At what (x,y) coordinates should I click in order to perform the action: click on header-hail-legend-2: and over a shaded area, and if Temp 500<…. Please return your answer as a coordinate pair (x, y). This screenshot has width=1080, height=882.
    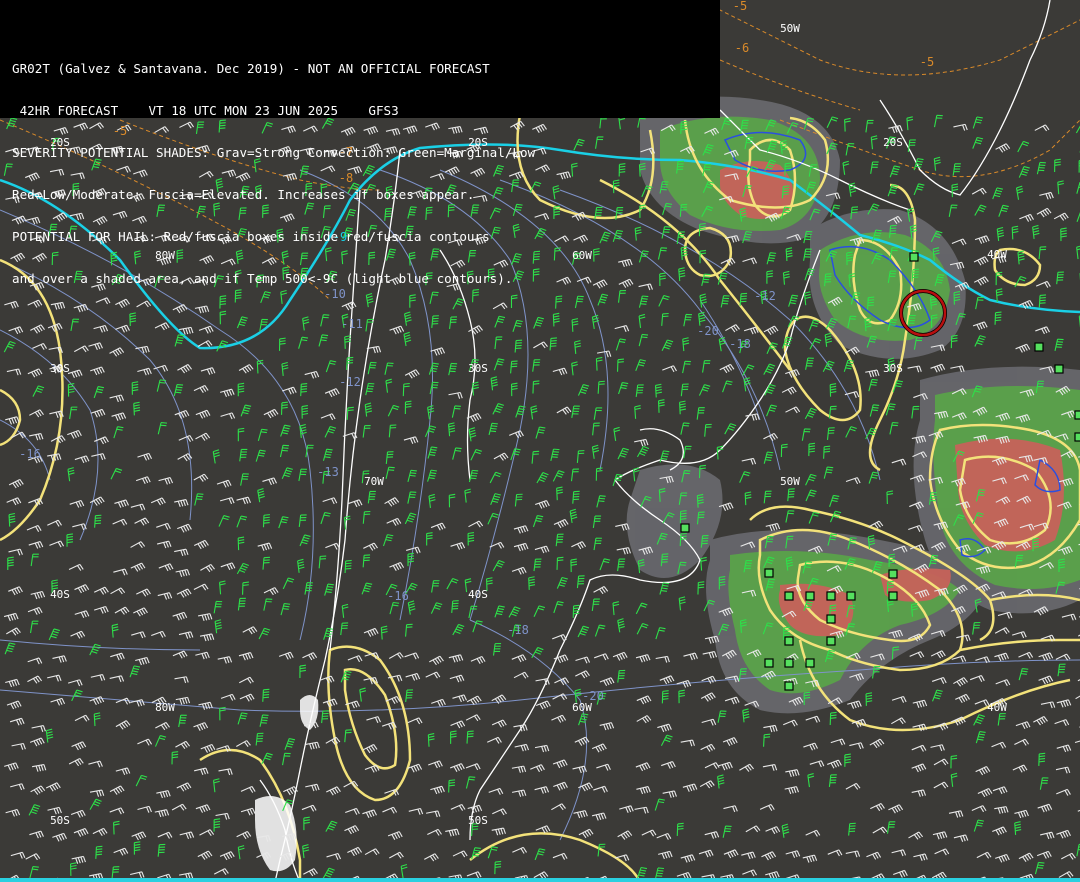
    Looking at the image, I should click on (262, 279).